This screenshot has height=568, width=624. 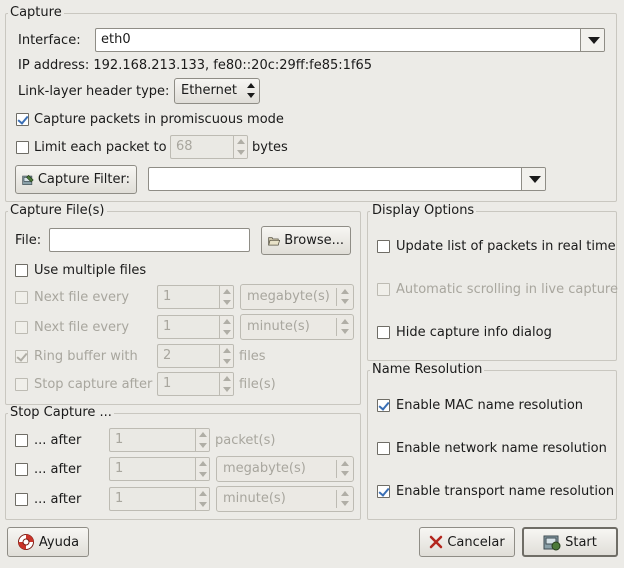 I want to click on help-label: Ayuda, so click(x=59, y=542).